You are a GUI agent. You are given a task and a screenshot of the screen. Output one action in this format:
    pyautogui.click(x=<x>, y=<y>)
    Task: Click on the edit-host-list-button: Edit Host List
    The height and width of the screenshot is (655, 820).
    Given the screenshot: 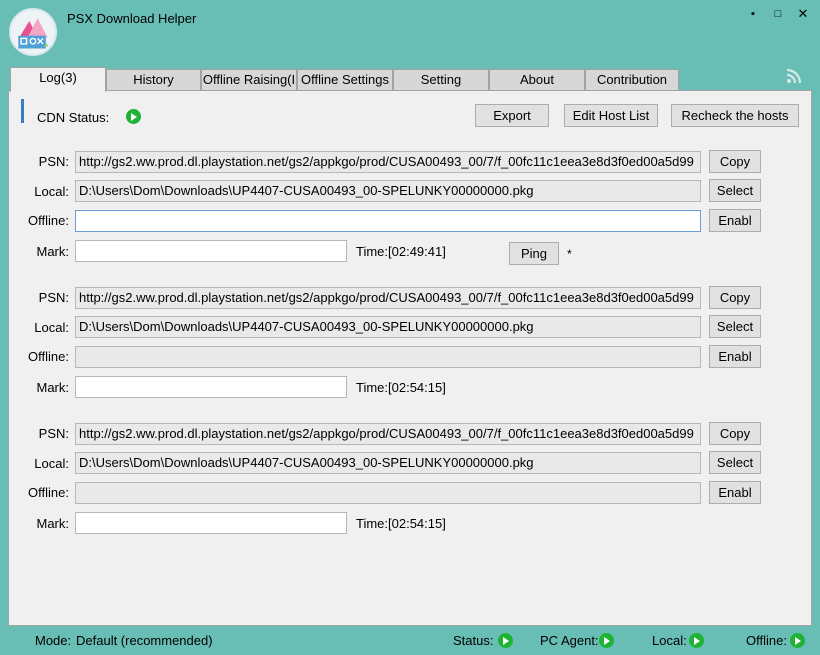 What is the action you would take?
    pyautogui.click(x=611, y=115)
    